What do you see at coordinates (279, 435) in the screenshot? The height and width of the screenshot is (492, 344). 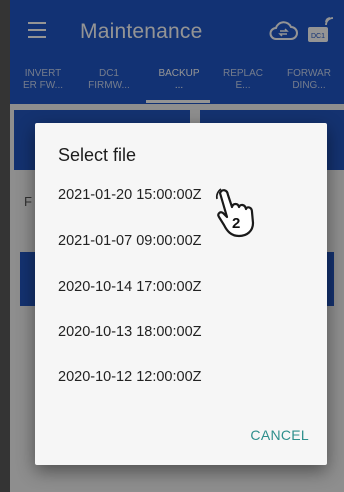 I see `cancel-button: CANCEL` at bounding box center [279, 435].